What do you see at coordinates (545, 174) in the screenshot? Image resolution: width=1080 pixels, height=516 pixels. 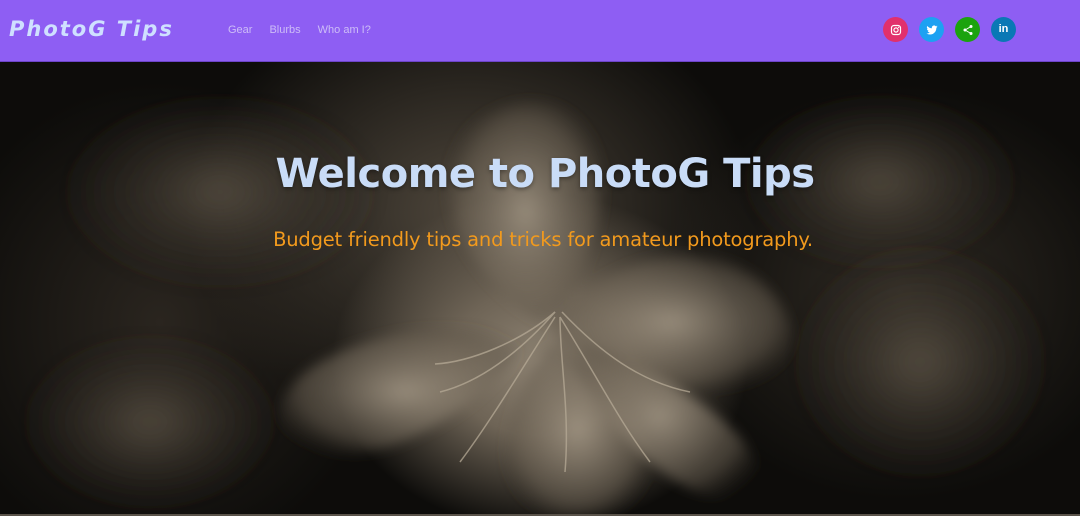 I see `hero-title: Welcome to PhotoG Tips` at bounding box center [545, 174].